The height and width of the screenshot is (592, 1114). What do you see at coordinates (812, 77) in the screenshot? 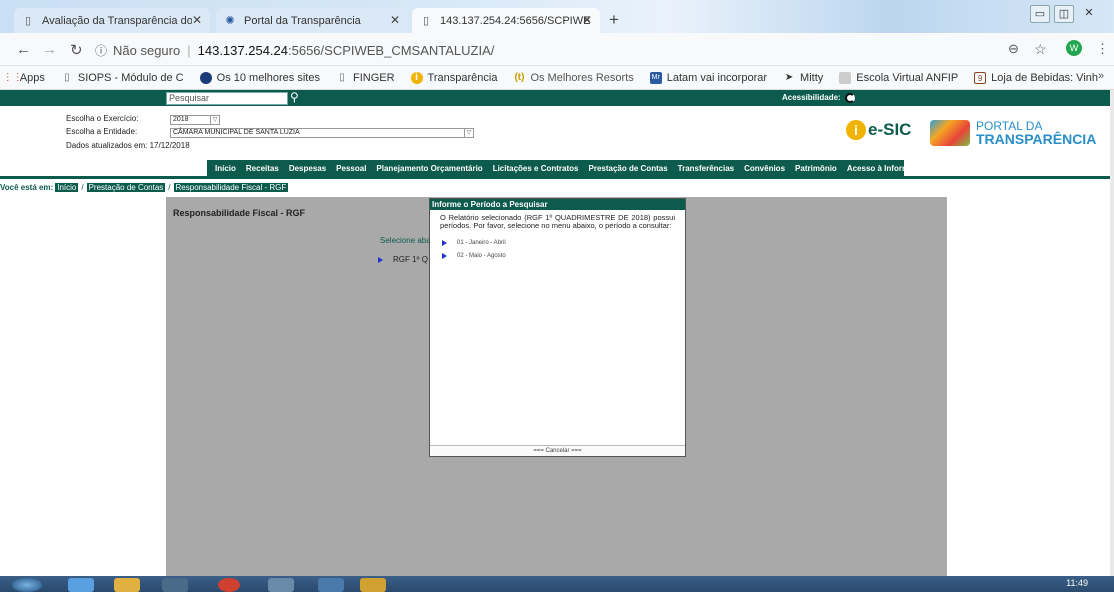
I see `bookmark-label: Mitty` at bounding box center [812, 77].